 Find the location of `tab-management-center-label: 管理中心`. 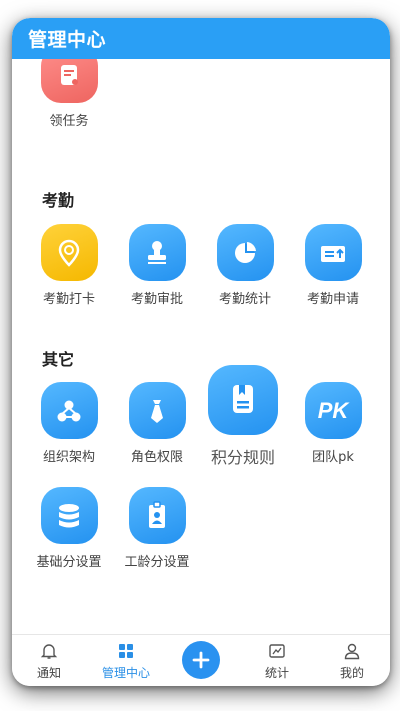

tab-management-center-label: 管理中心 is located at coordinates (125, 673).